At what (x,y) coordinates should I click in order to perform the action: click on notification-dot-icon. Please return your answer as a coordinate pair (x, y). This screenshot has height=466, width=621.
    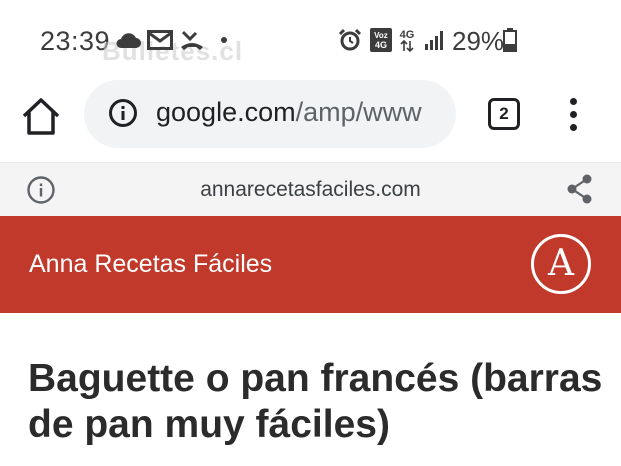
    Looking at the image, I should click on (224, 40).